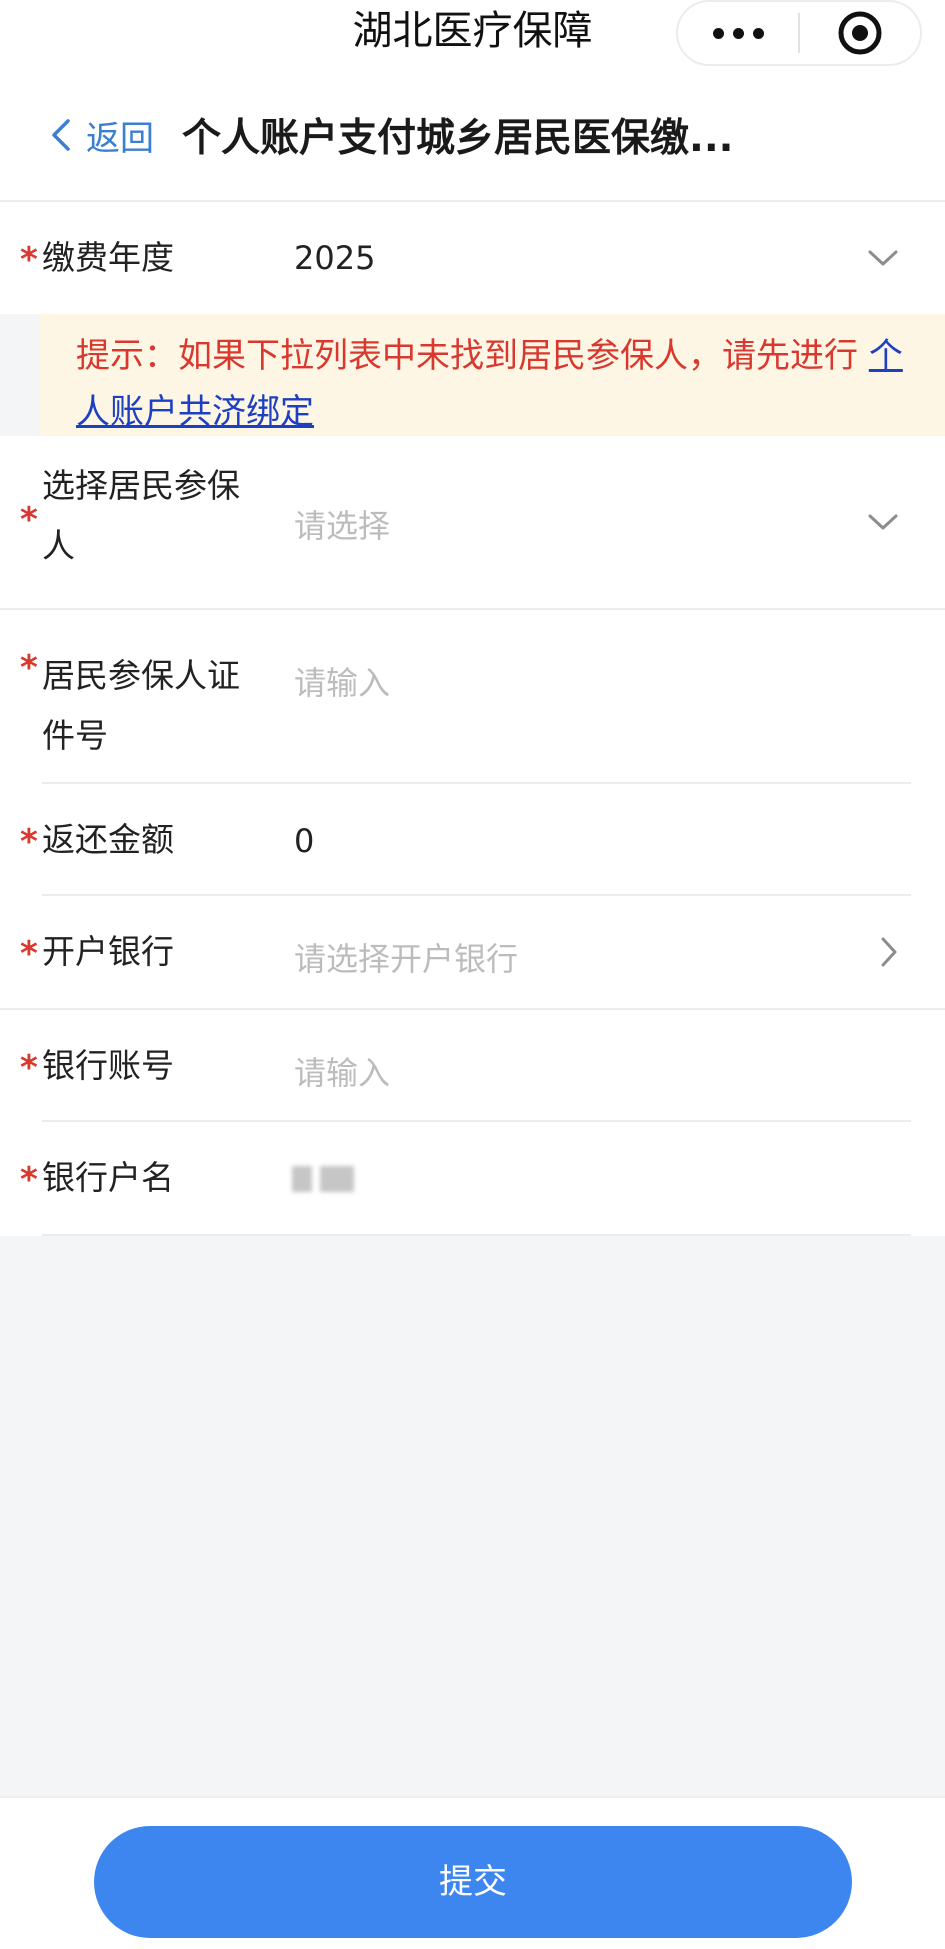  Describe the element at coordinates (472, 258) in the screenshot. I see `year-field: * 缴费年度 2025` at that location.